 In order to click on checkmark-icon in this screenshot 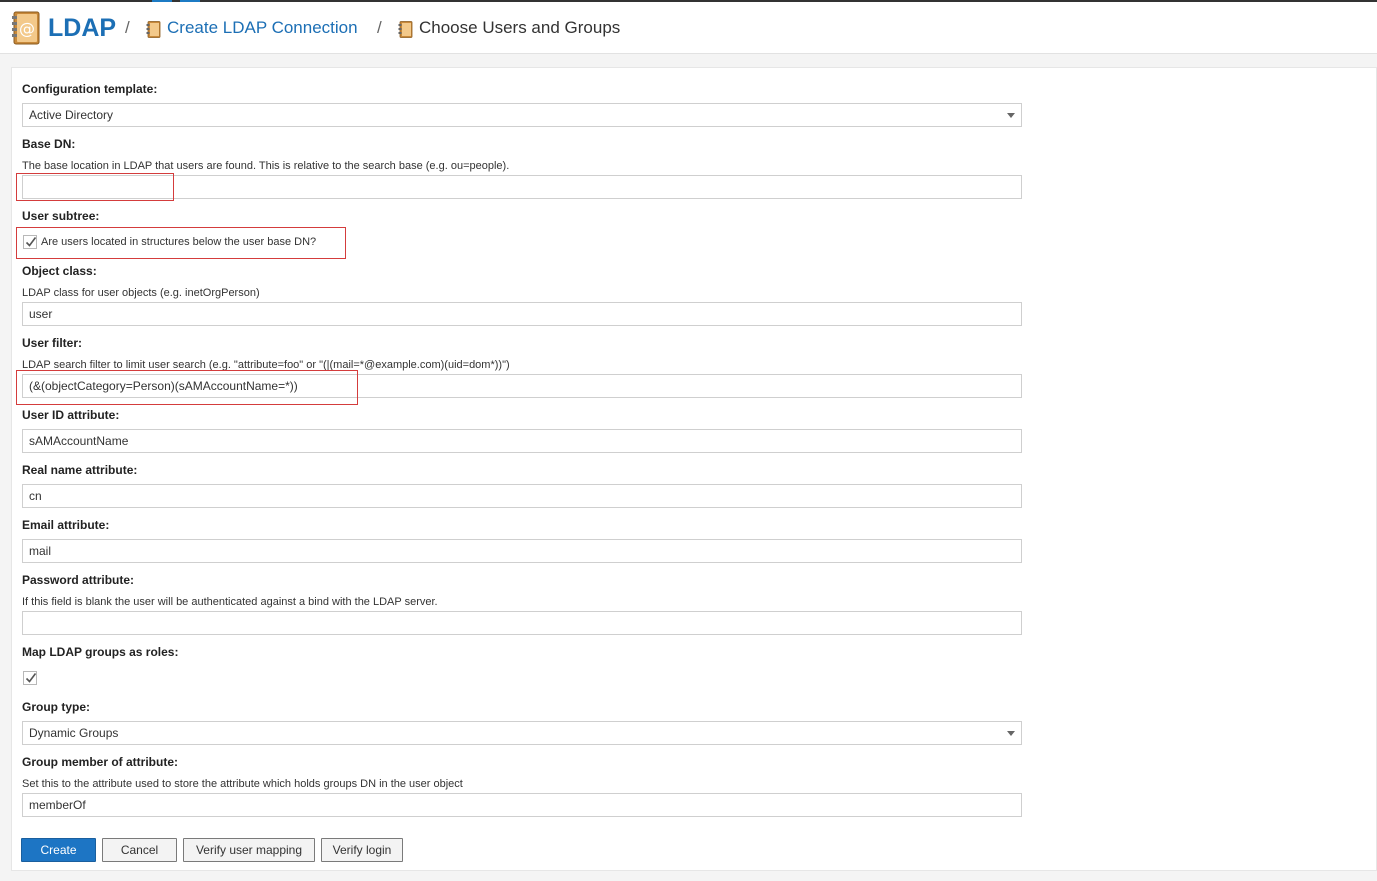, I will do `click(31, 678)`.